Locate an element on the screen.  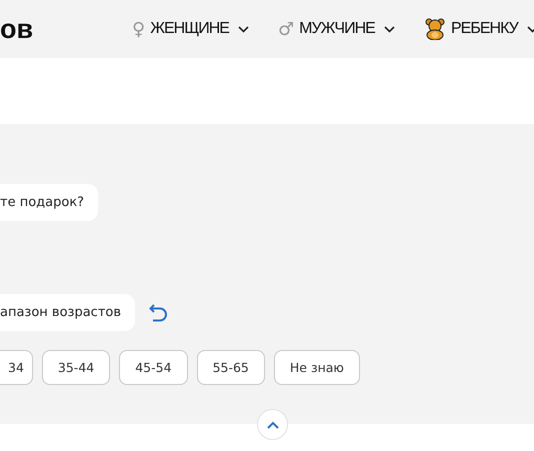
nav-link: РЕБЕНКУ is located at coordinates (484, 29).